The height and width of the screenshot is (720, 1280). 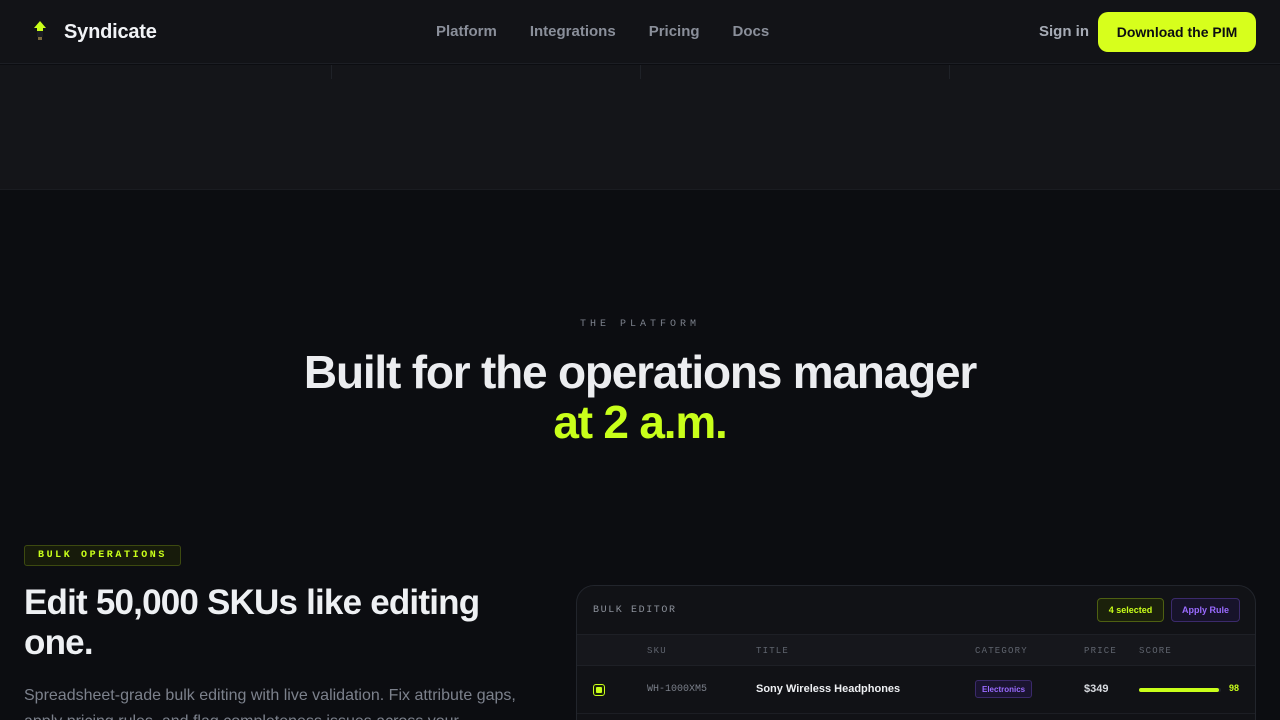 I want to click on hero-headline: Built for the operations manager, so click(x=640, y=372).